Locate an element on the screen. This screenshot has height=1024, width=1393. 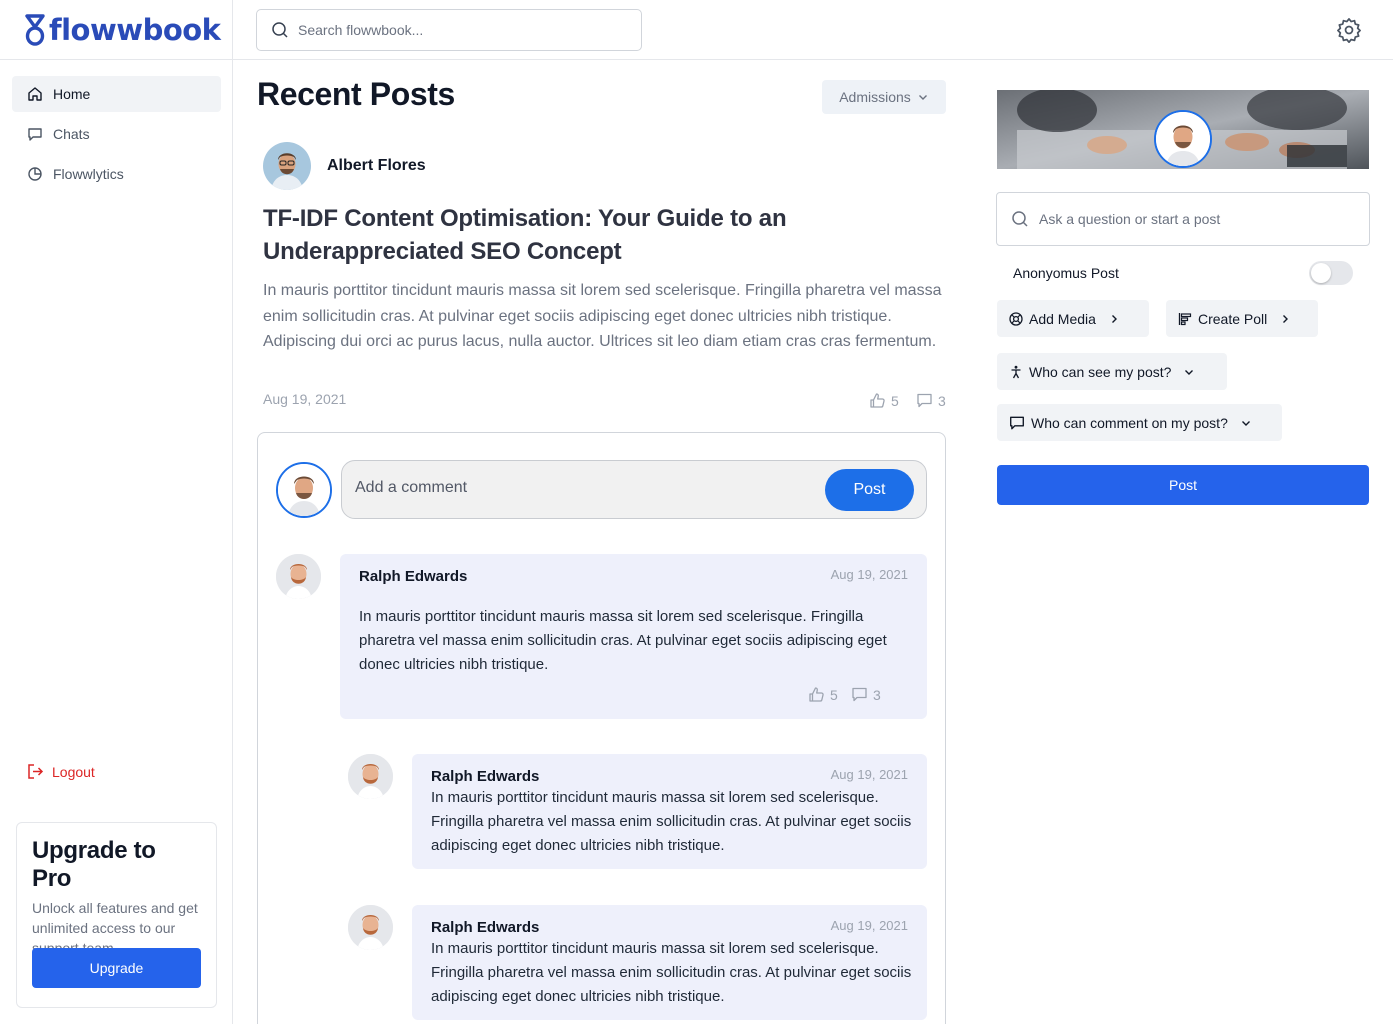
post-comment-button: Post is located at coordinates (869, 490).